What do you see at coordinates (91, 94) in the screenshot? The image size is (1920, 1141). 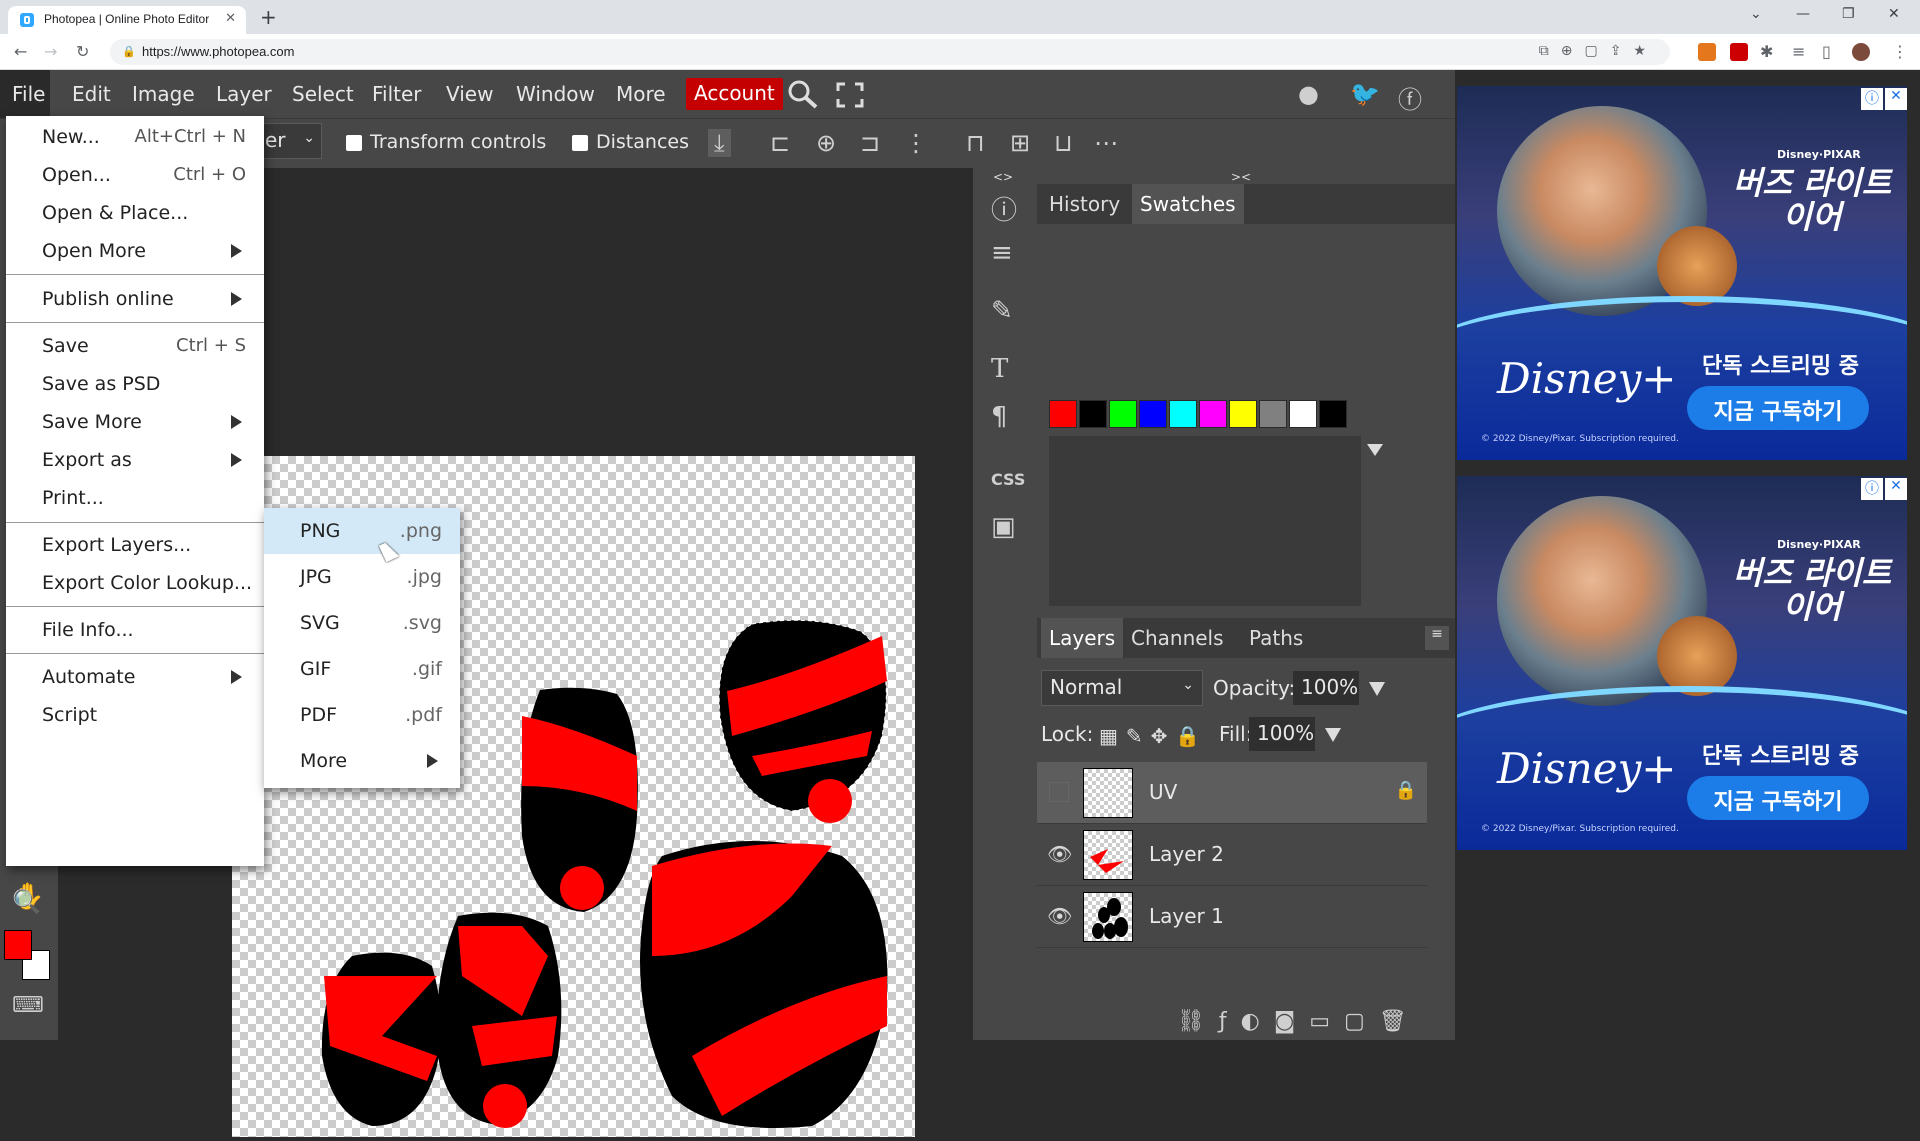 I see `menu-edit: Edit` at bounding box center [91, 94].